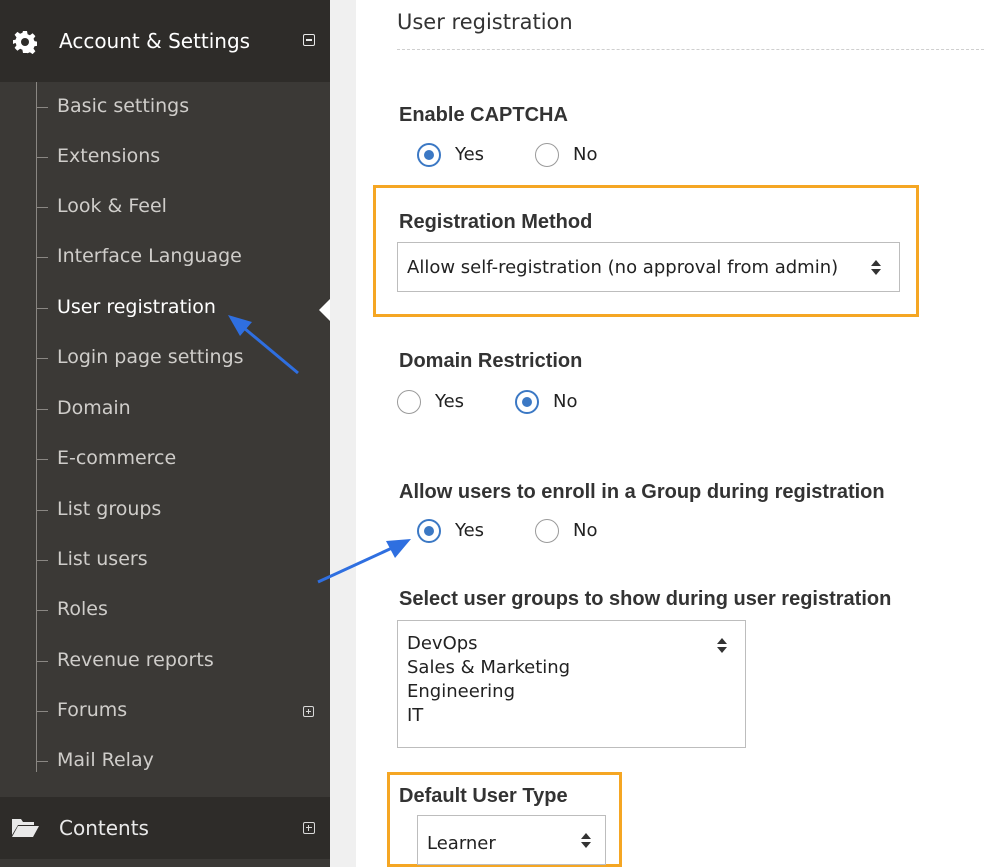 The width and height of the screenshot is (984, 867). I want to click on sidebar-item-list-users: List users, so click(183, 560).